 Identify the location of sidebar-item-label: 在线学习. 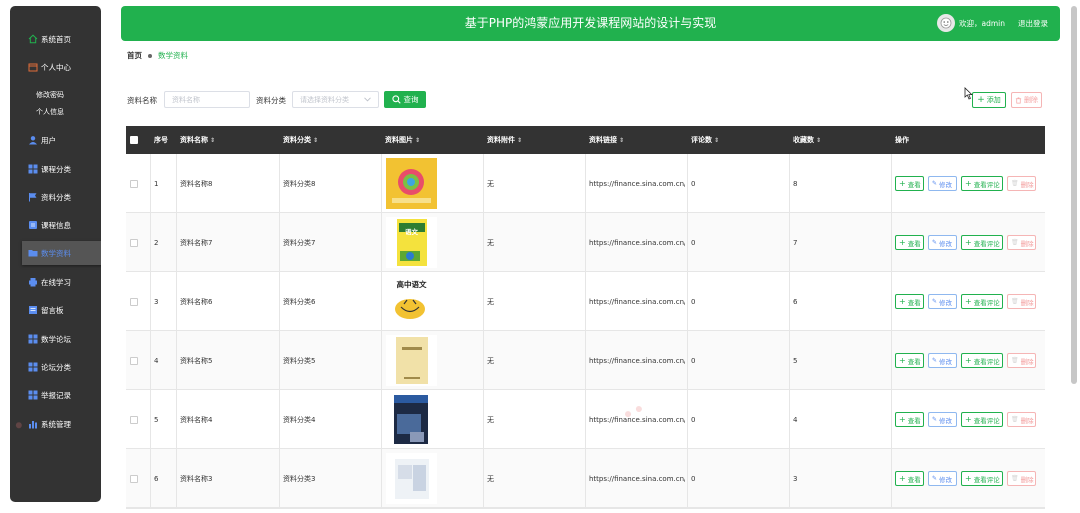
(56, 282).